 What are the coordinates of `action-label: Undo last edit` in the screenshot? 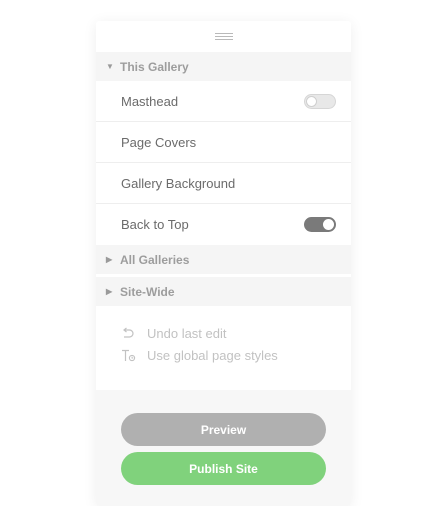 It's located at (187, 333).